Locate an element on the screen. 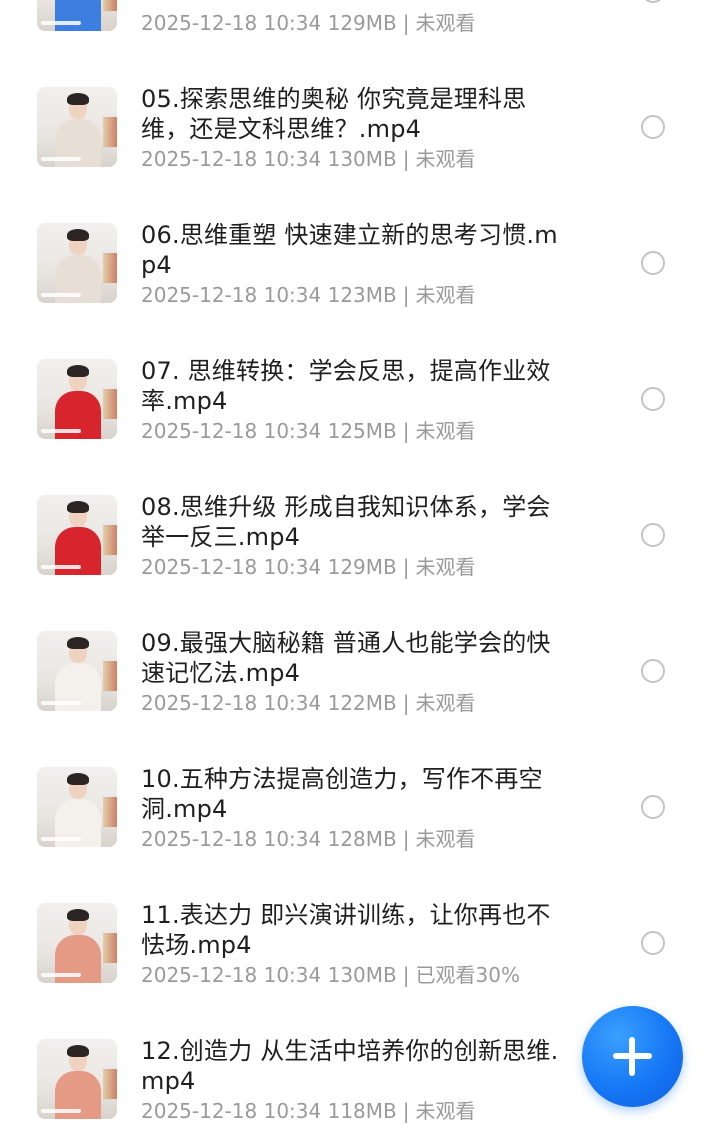 This screenshot has height=1140, width=716. list-item: 2025-12-18 10:34 129MB | 未观看 is located at coordinates (358, 18).